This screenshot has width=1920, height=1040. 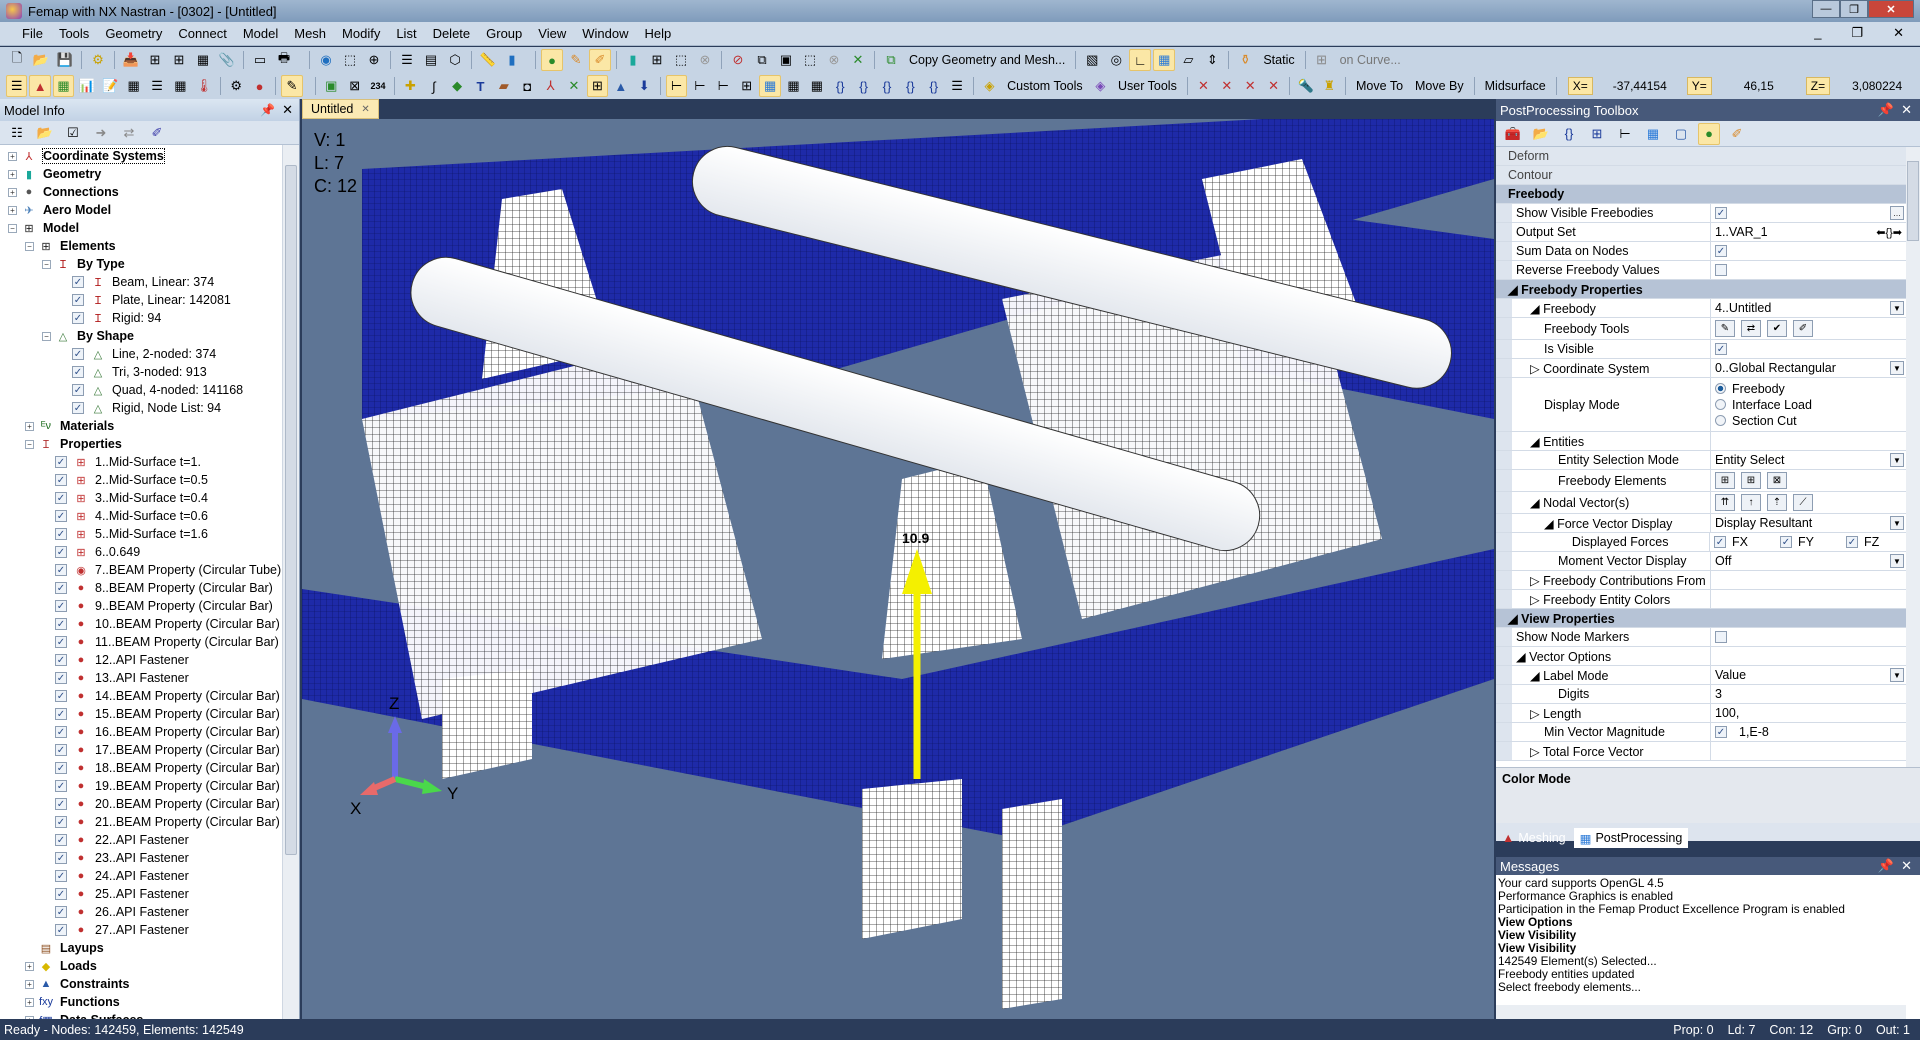 What do you see at coordinates (1721, 637) in the screenshot?
I see `property-checkbox` at bounding box center [1721, 637].